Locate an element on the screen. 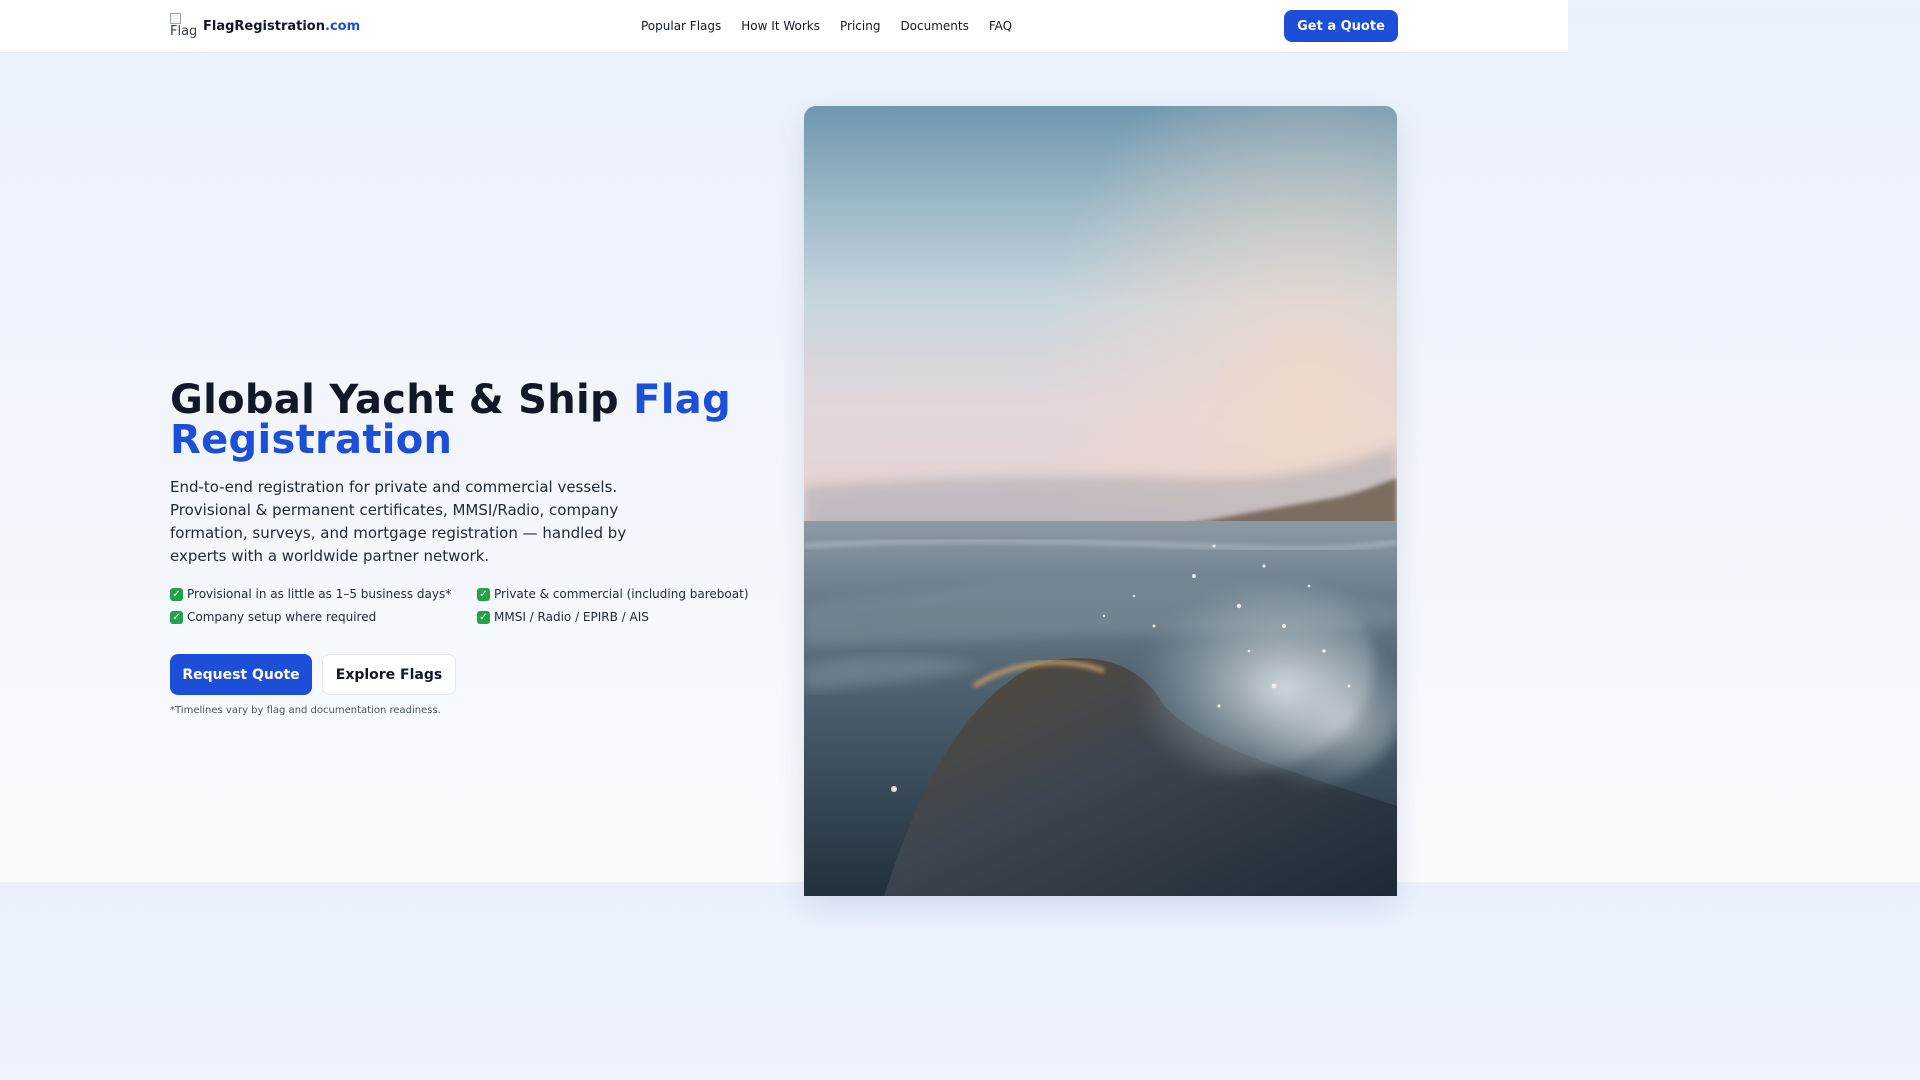 This screenshot has width=1920, height=1080. brand-name-main: FlagRegistration is located at coordinates (264, 26).